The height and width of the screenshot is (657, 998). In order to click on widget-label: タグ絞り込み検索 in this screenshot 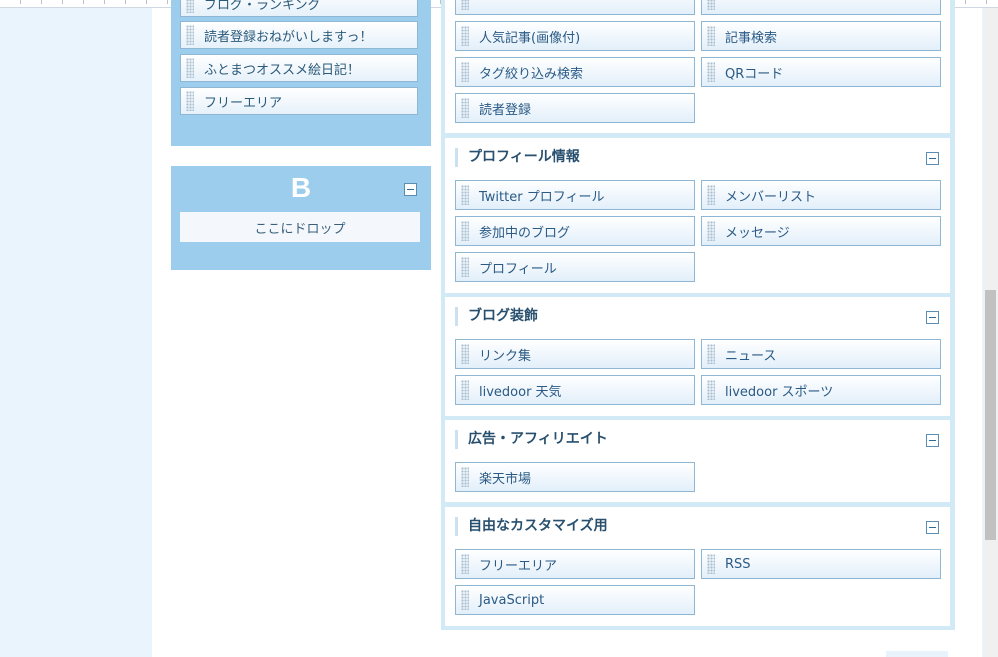, I will do `click(531, 74)`.